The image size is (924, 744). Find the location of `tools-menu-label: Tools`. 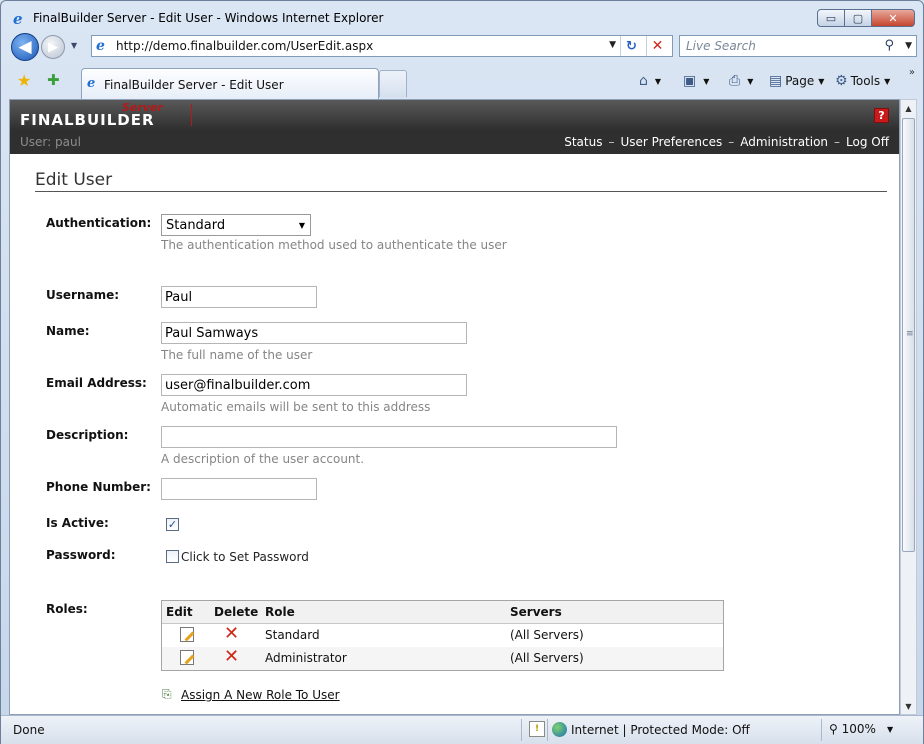

tools-menu-label: Tools is located at coordinates (865, 81).